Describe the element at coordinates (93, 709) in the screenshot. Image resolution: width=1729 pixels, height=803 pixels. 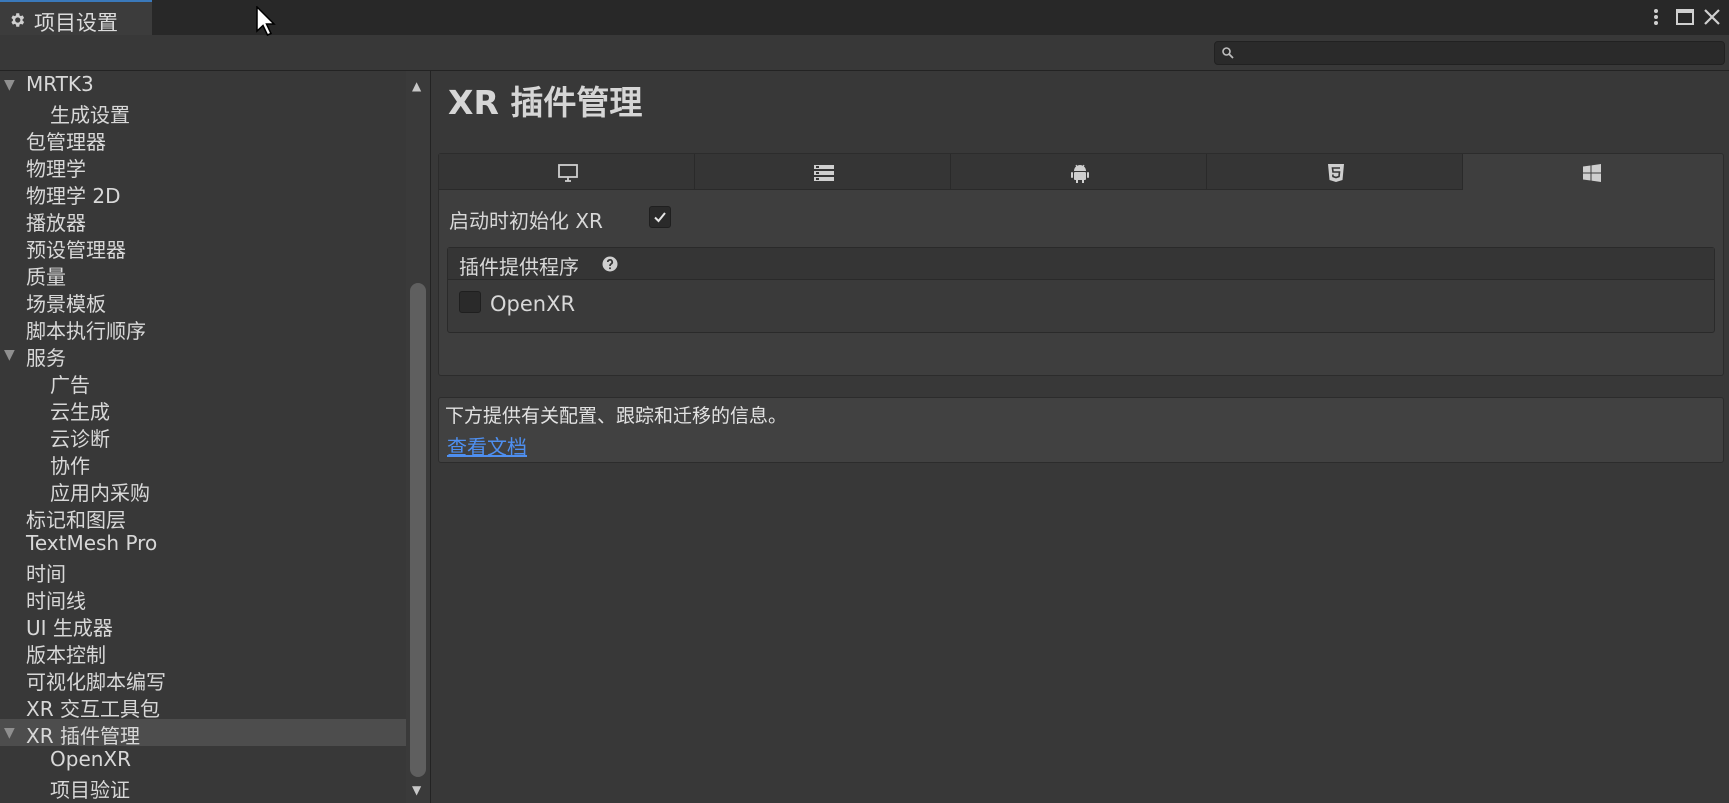
I see `sidebar-item-label: XR 交互工具包` at that location.